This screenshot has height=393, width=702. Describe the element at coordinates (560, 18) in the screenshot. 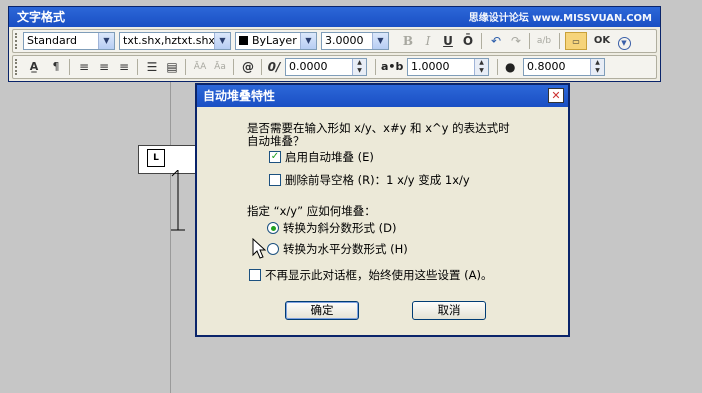

I see `watermark-text: 思缘设计论坛 www.MISSVUAN.COM` at that location.